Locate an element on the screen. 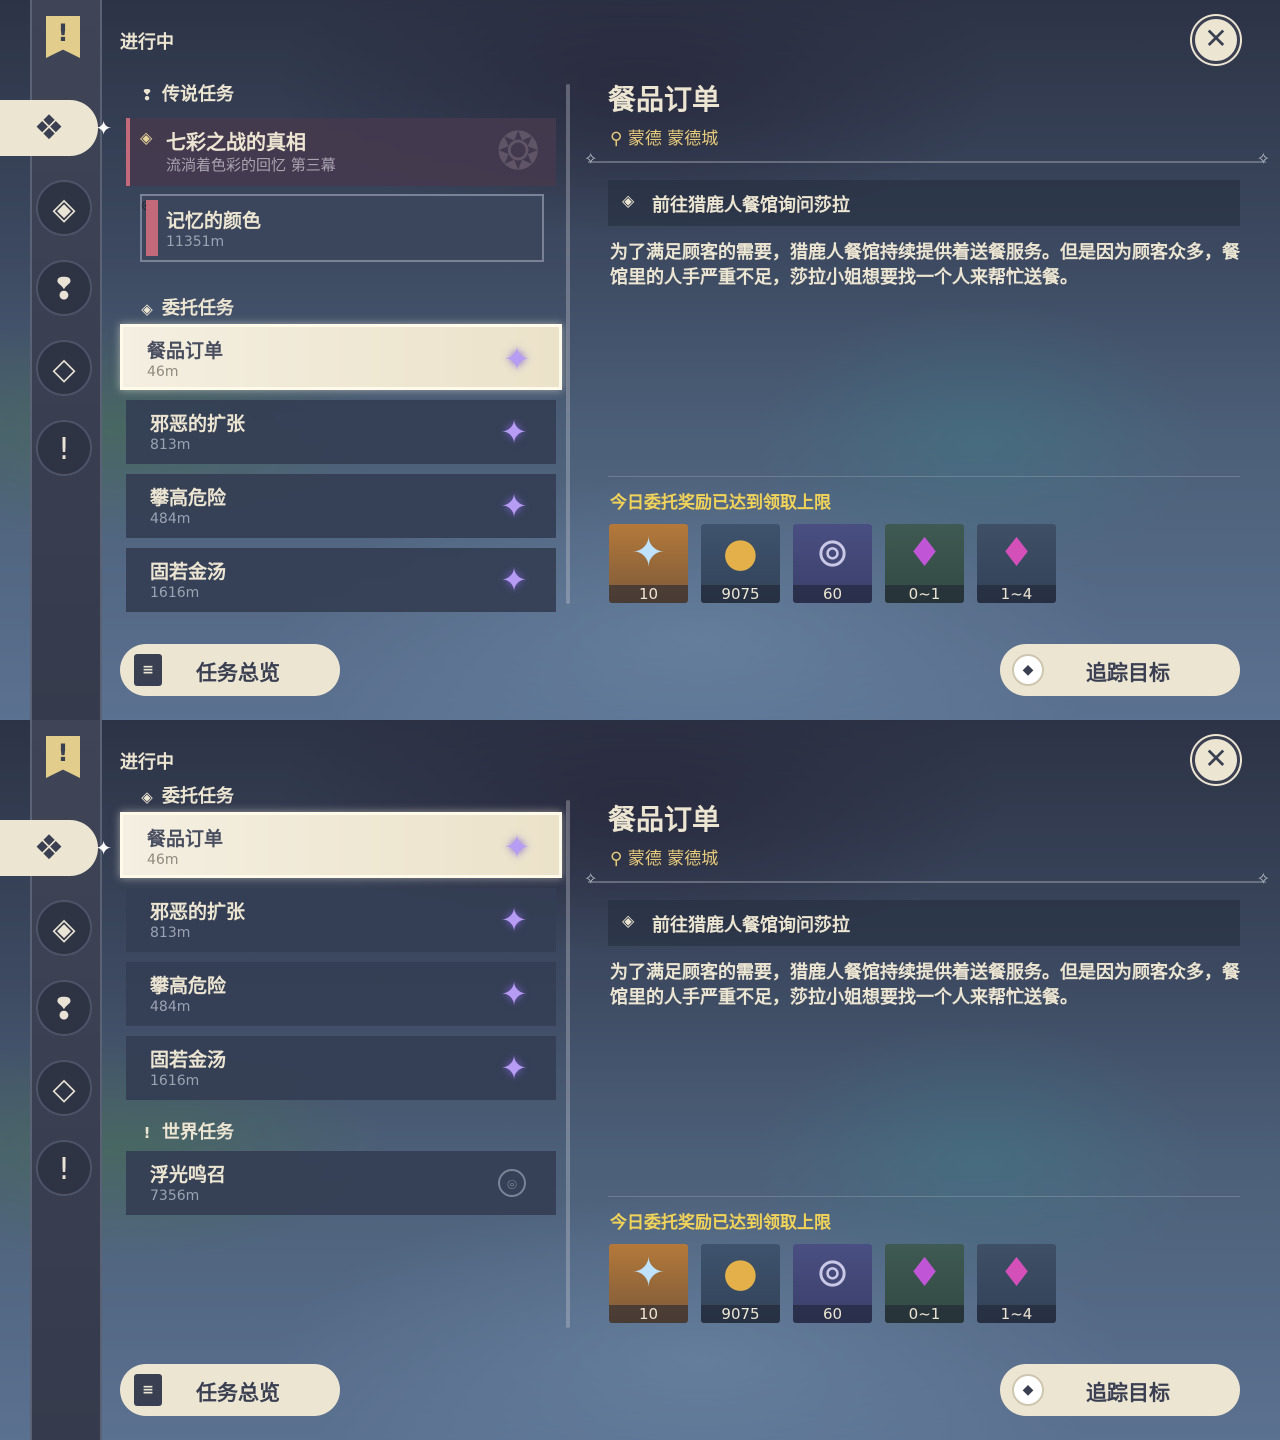 The image size is (1280, 1440). legend-quest-item: ◈ 七彩之战的真相 流淌着色彩的回忆 第三幕 ❂ is located at coordinates (341, 152).